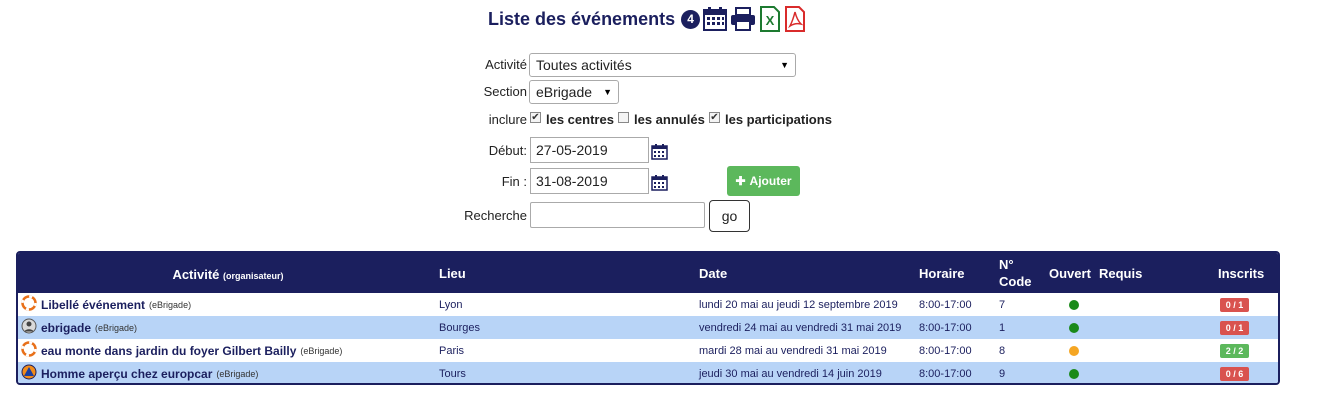  What do you see at coordinates (1234, 350) in the screenshot?
I see `inscrits-badge: 2 / 2` at bounding box center [1234, 350].